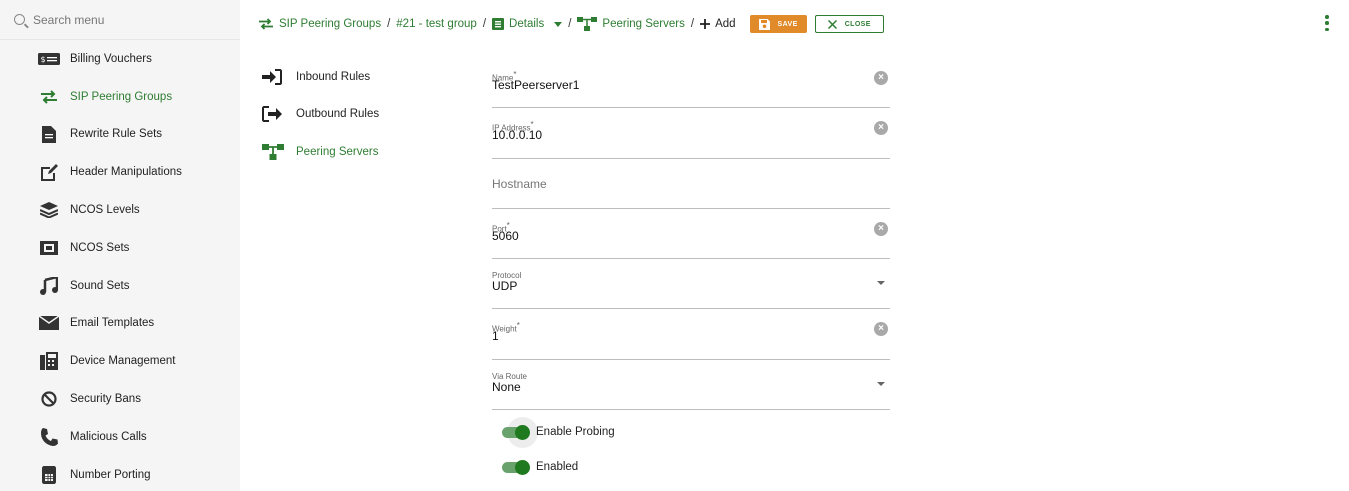 The width and height of the screenshot is (1349, 491). What do you see at coordinates (266, 24) in the screenshot?
I see `swap-arrows-icon` at bounding box center [266, 24].